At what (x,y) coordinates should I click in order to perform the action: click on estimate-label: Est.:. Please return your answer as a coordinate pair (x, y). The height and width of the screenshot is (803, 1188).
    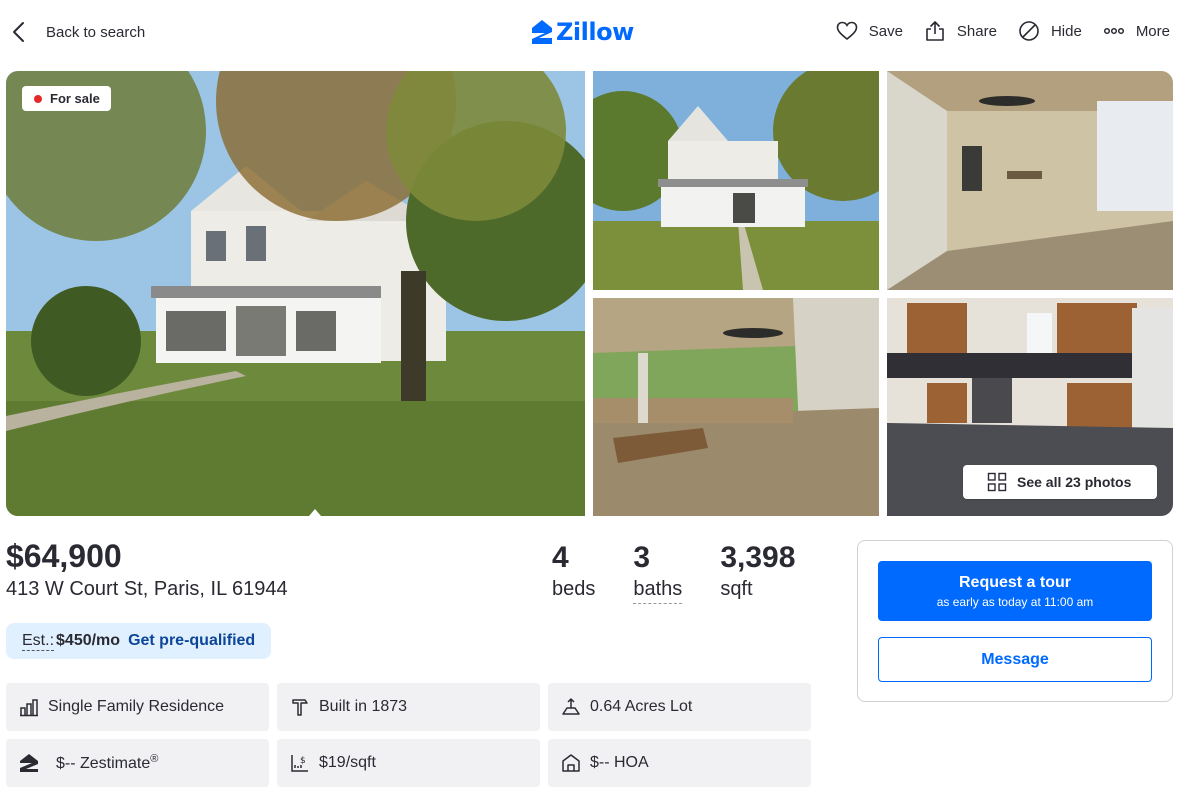
    Looking at the image, I should click on (38, 641).